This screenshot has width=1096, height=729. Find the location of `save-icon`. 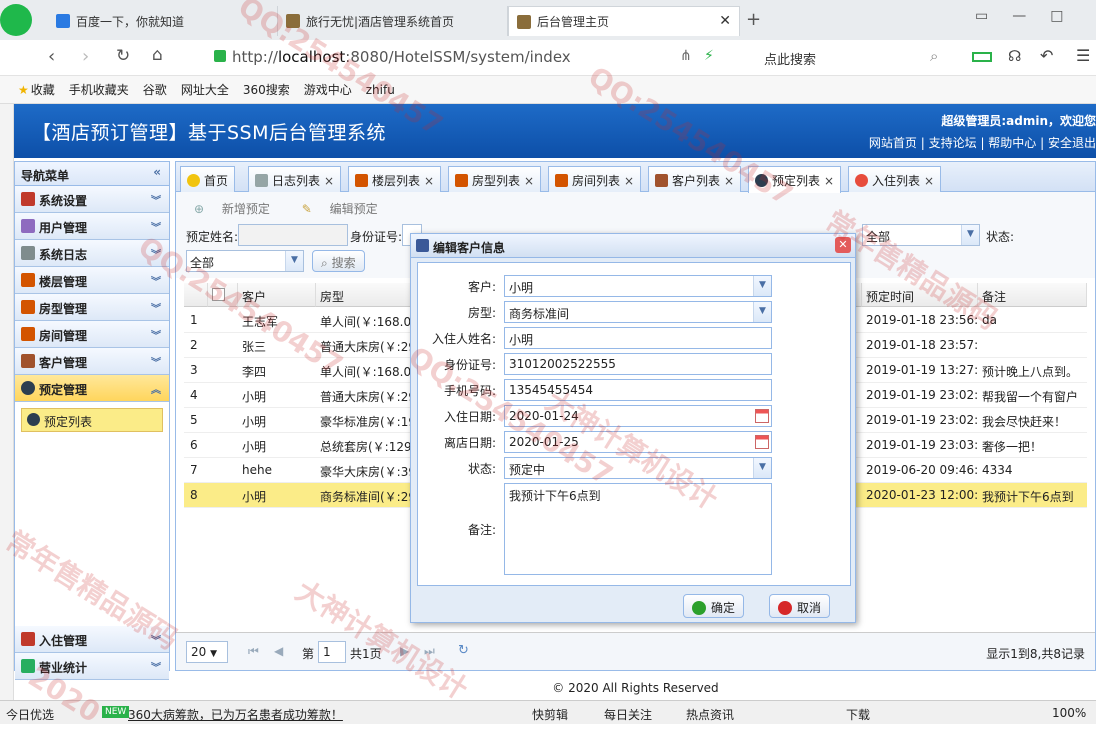

save-icon is located at coordinates (422, 245).